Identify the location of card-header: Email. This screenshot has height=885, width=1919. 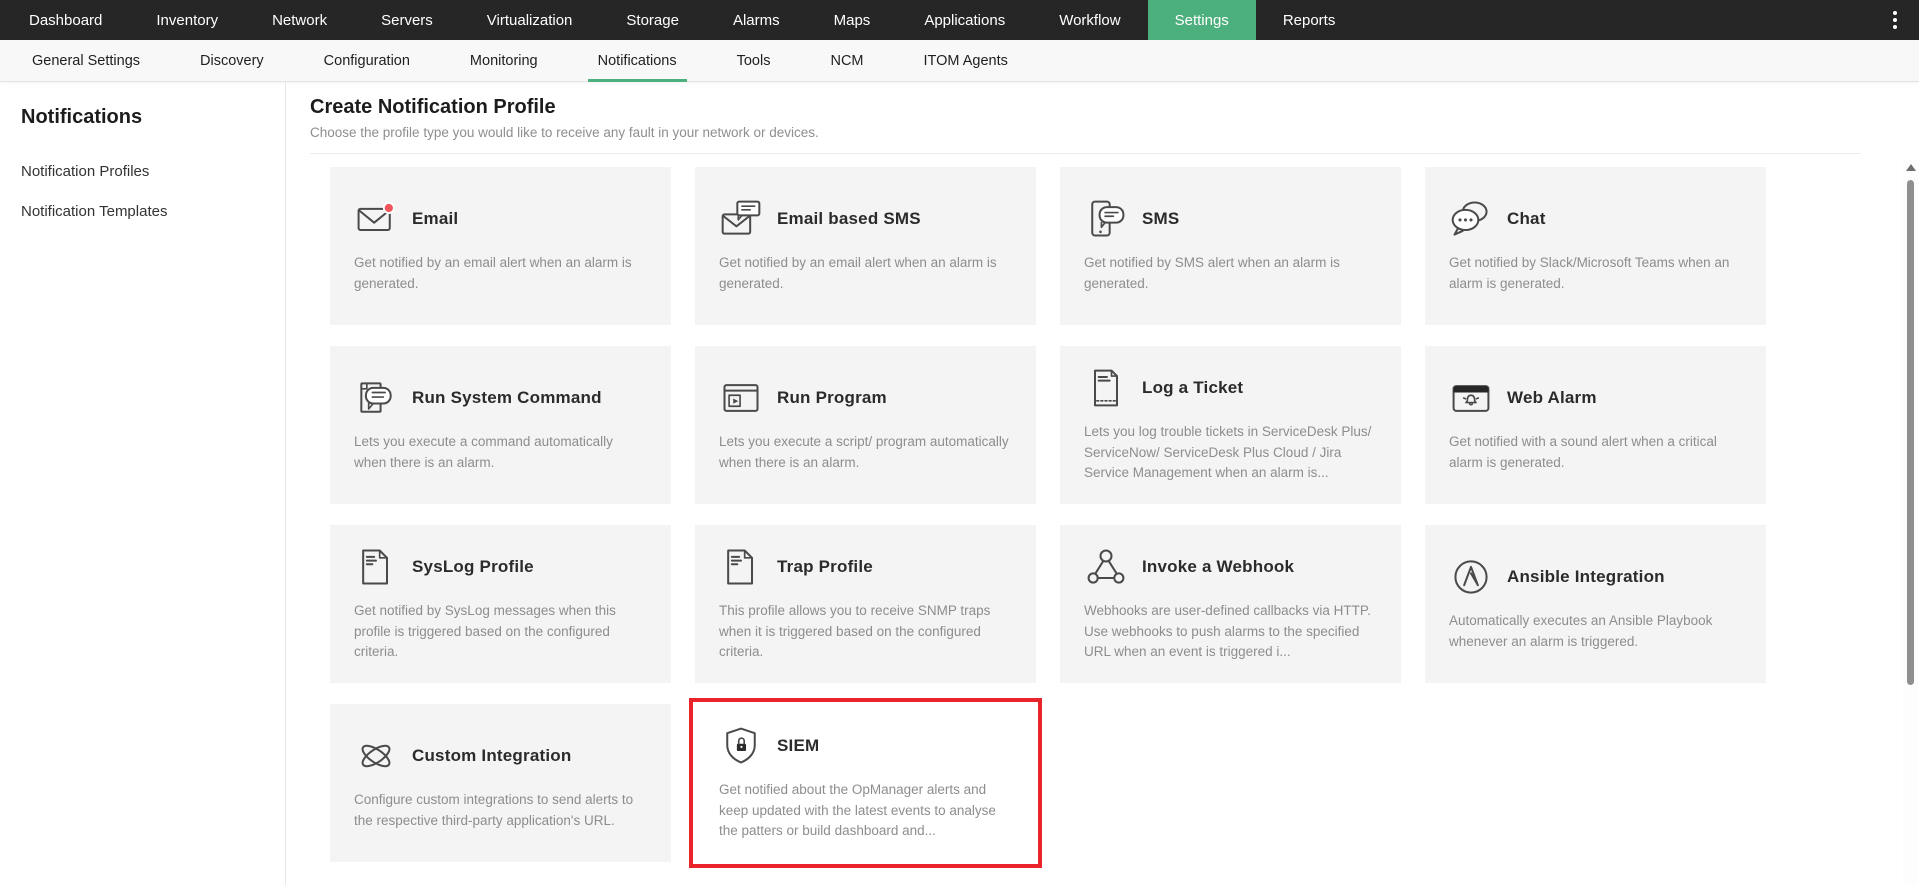
(500, 219).